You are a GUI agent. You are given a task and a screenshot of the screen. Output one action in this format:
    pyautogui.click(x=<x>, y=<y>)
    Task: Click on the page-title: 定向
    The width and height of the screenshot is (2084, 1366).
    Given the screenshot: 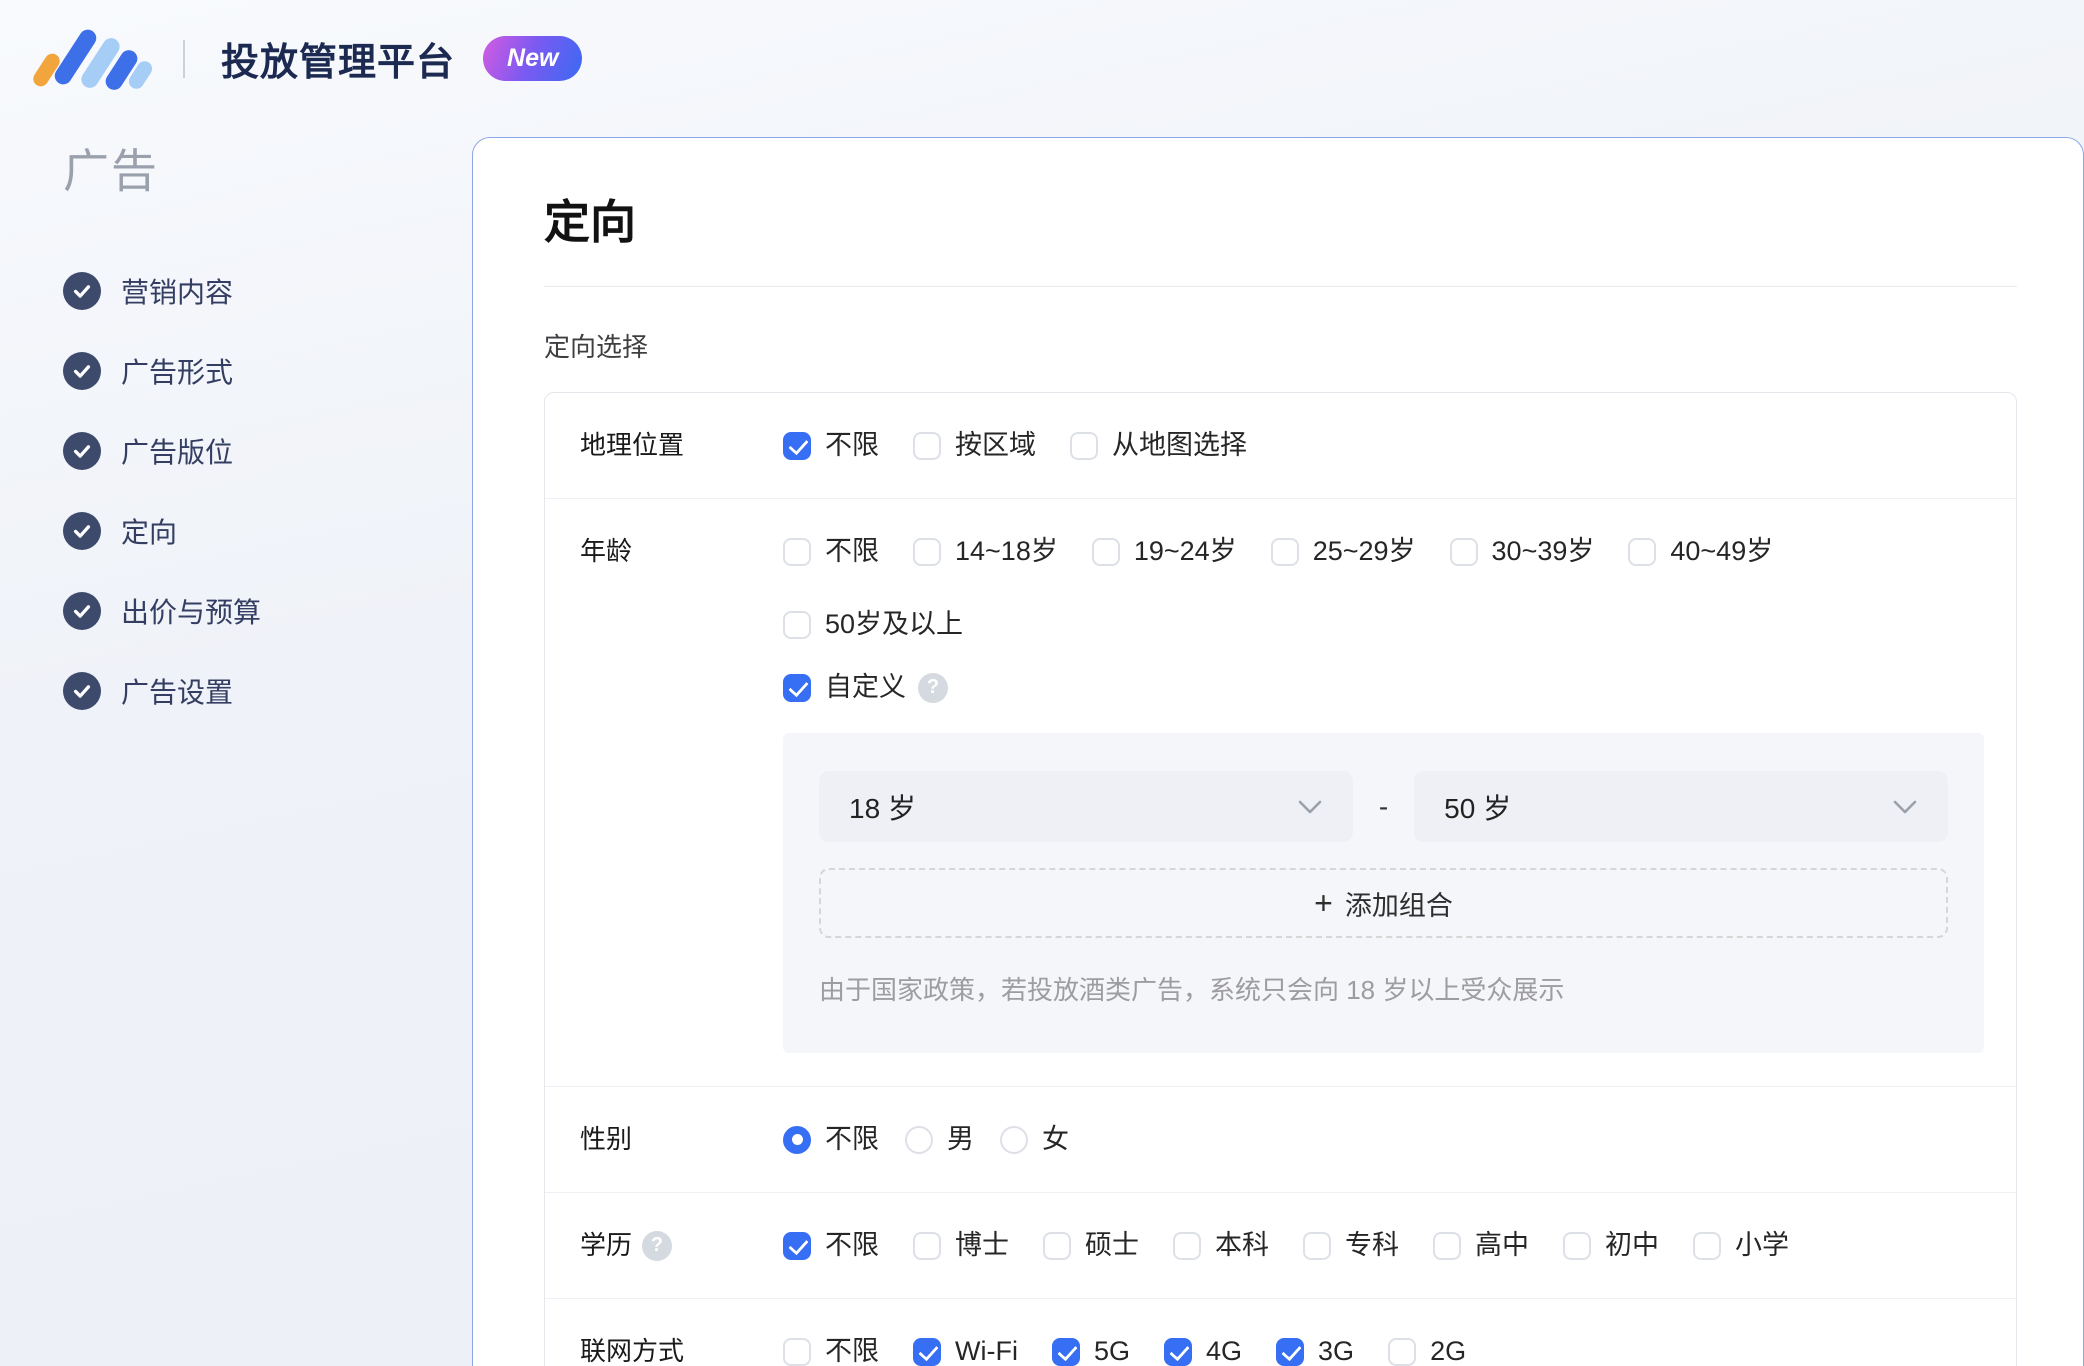 What is the action you would take?
    pyautogui.click(x=590, y=222)
    